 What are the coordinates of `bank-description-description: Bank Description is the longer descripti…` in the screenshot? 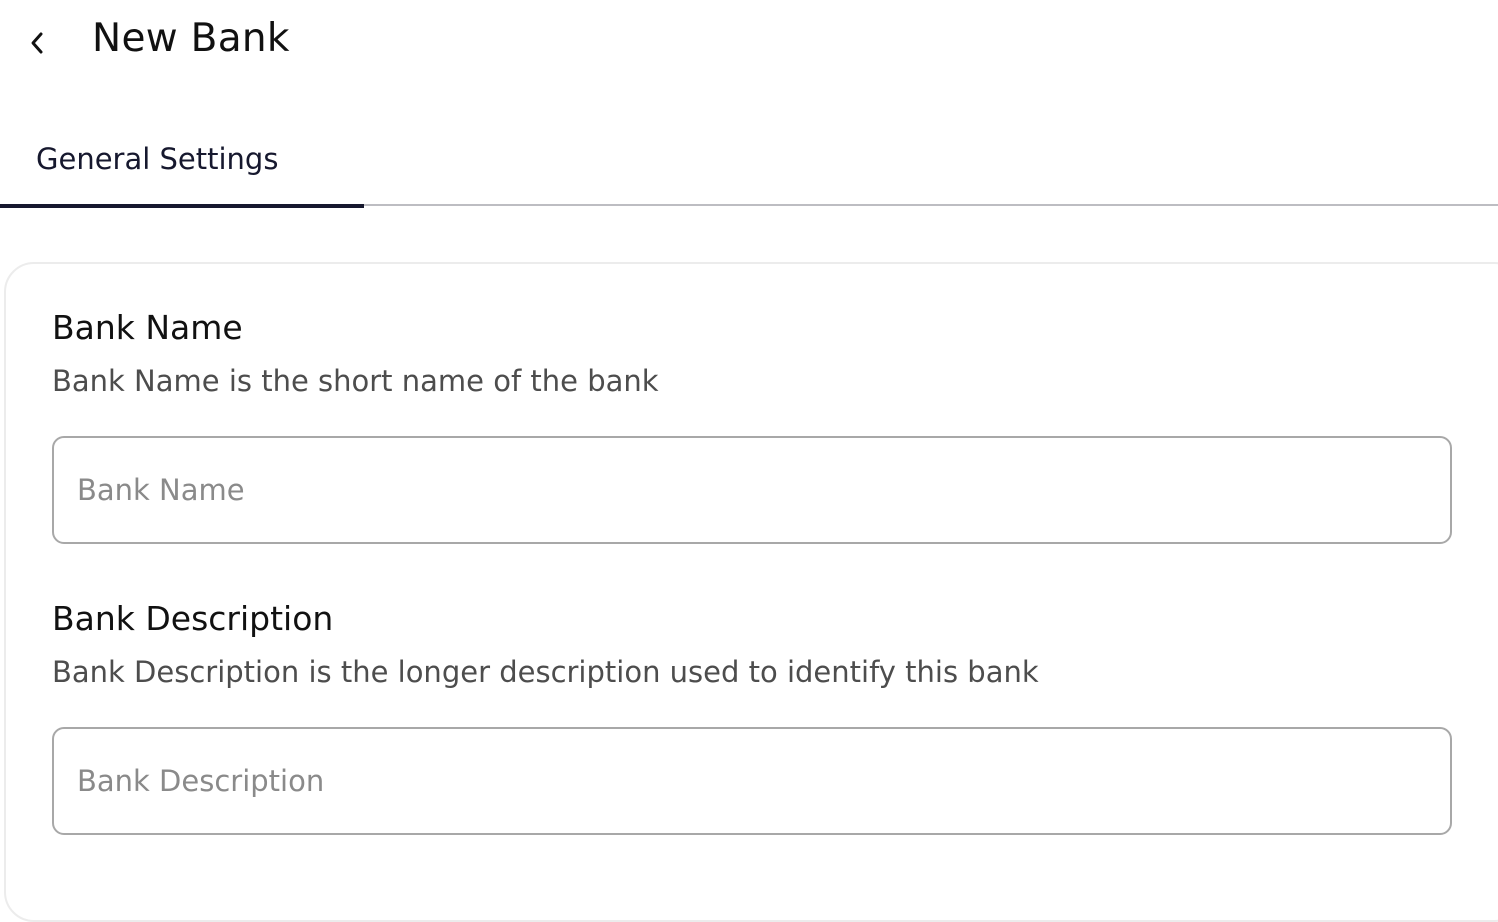 It's located at (545, 672).